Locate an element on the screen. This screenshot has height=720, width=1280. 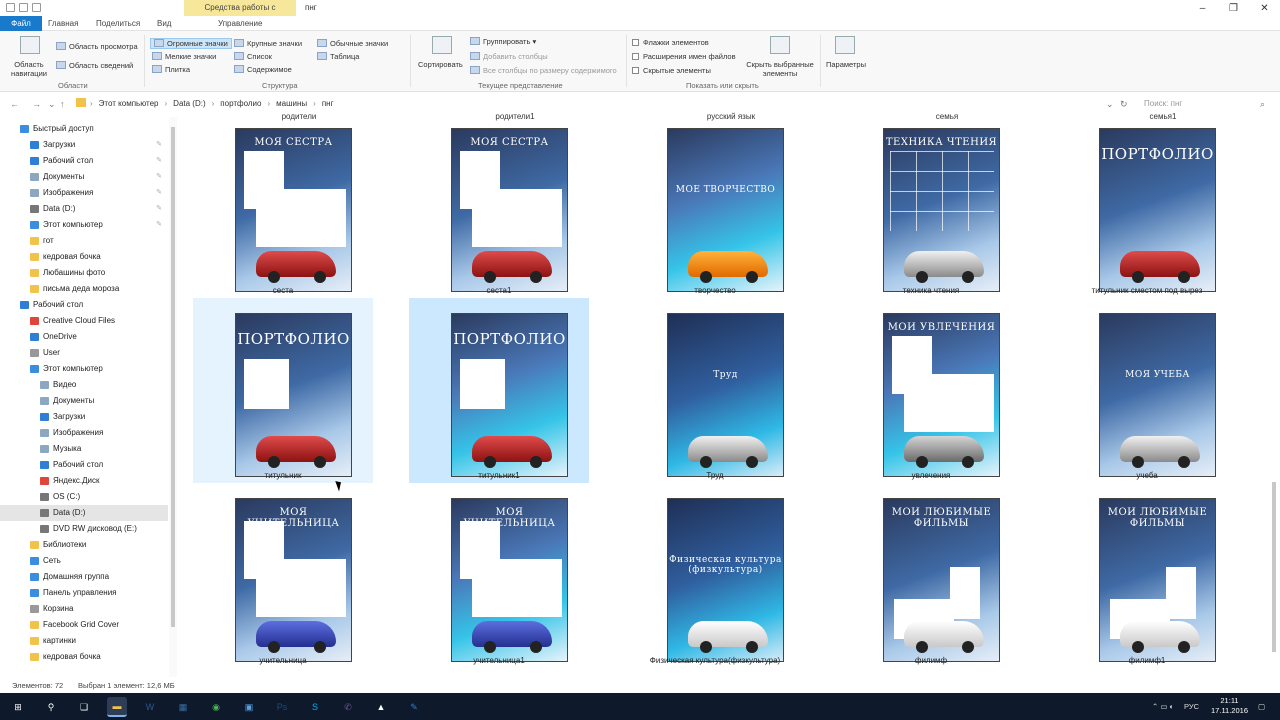
sidebar-item: Рабочий стол ✎ is located at coordinates (84, 161).